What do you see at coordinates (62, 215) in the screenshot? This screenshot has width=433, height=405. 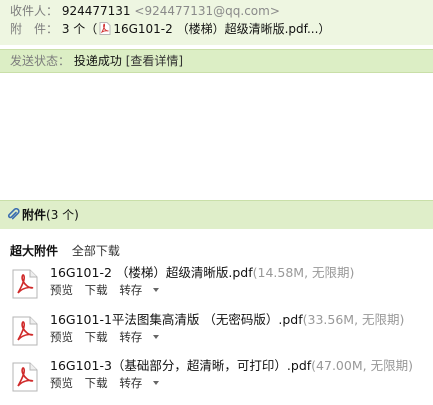 I see `attachments-count: (3 个)` at bounding box center [62, 215].